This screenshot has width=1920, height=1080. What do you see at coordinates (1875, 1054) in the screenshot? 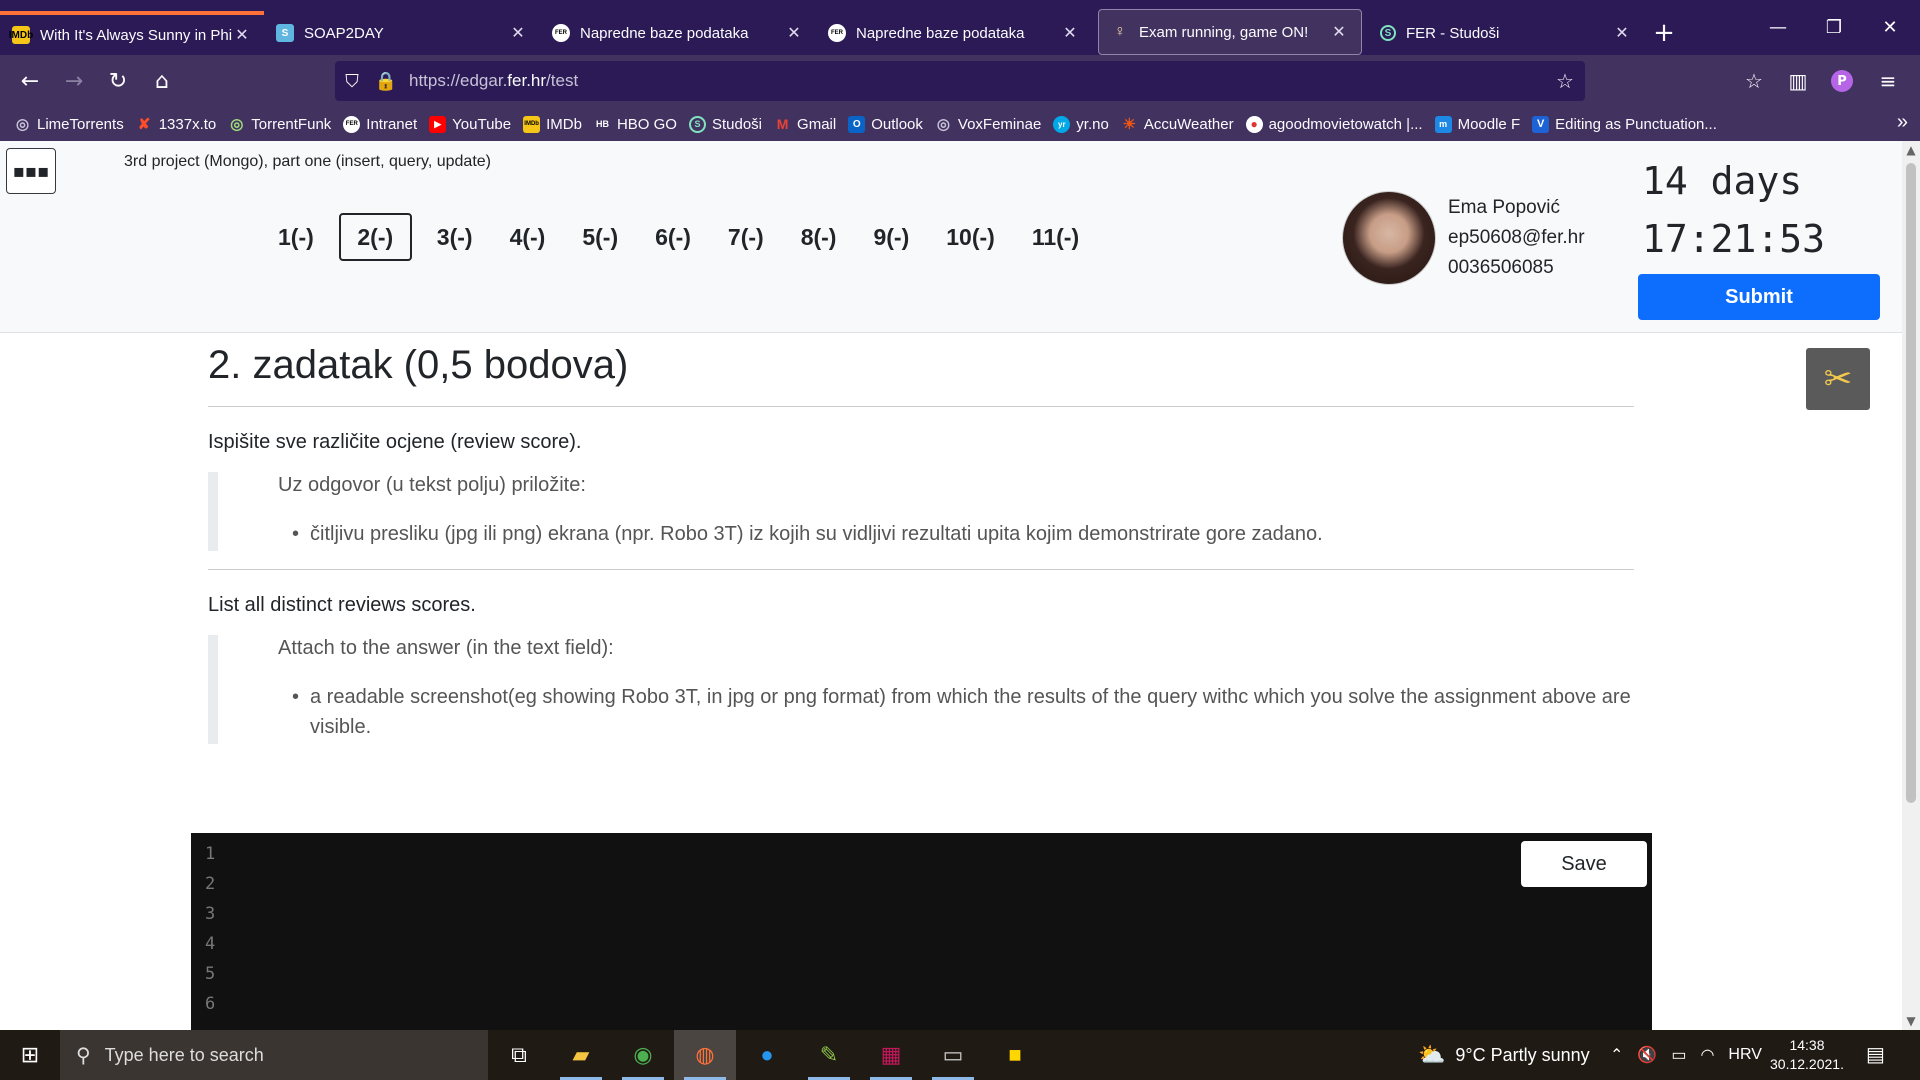
I see `notification-icon: ▤` at bounding box center [1875, 1054].